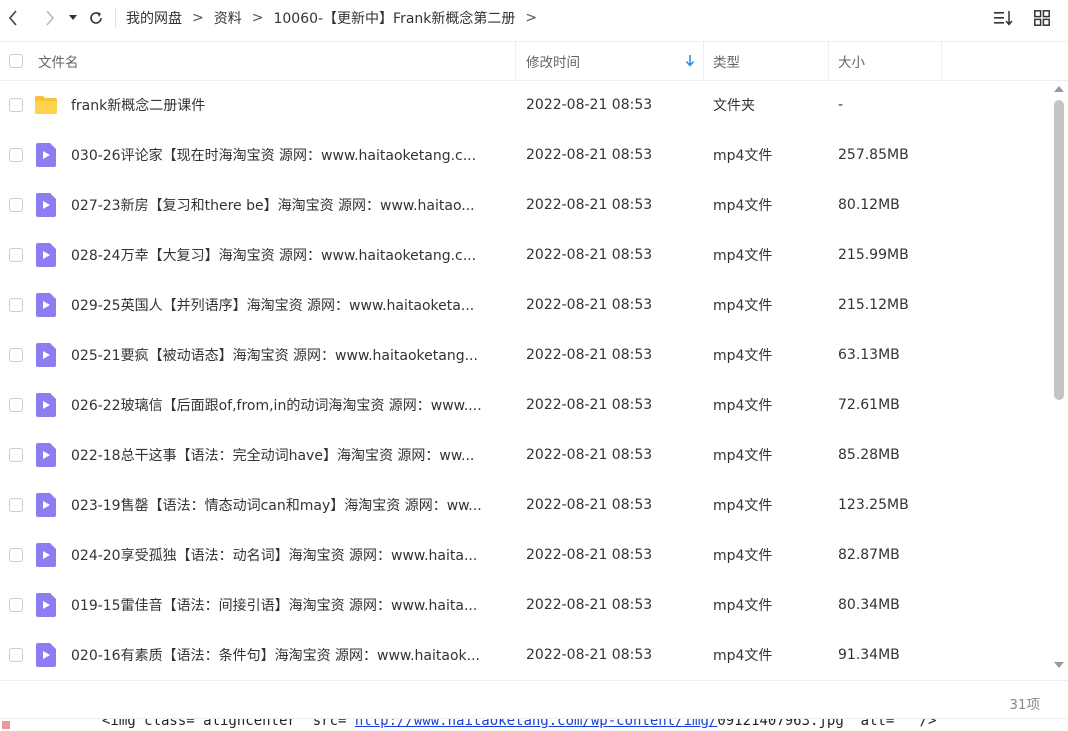  I want to click on item-count: 31项, so click(1024, 705).